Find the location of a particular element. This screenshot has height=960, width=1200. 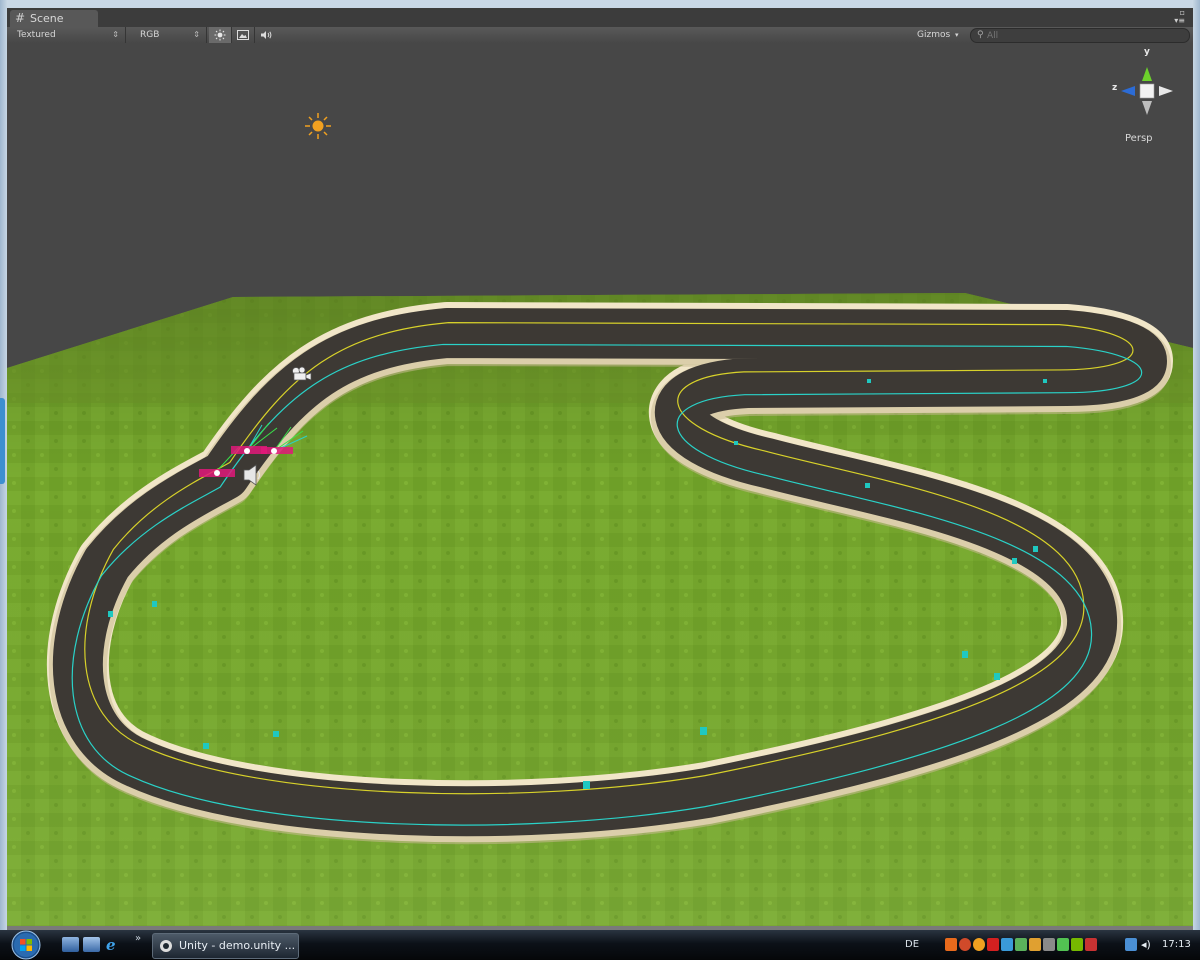

channel-mode-value: RGB is located at coordinates (150, 35).